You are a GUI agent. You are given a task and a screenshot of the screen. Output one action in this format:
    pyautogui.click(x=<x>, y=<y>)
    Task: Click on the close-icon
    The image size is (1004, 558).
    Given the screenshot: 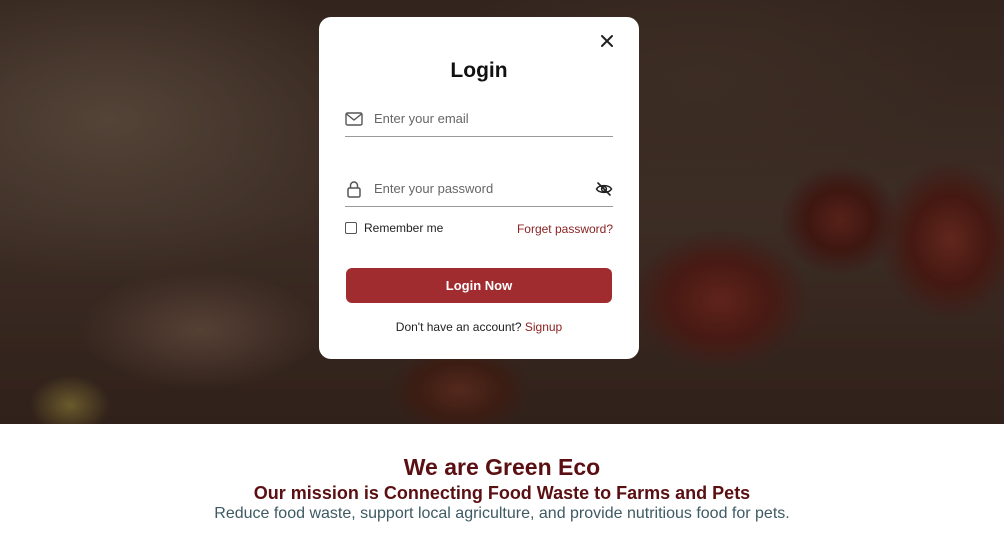 What is the action you would take?
    pyautogui.click(x=607, y=41)
    